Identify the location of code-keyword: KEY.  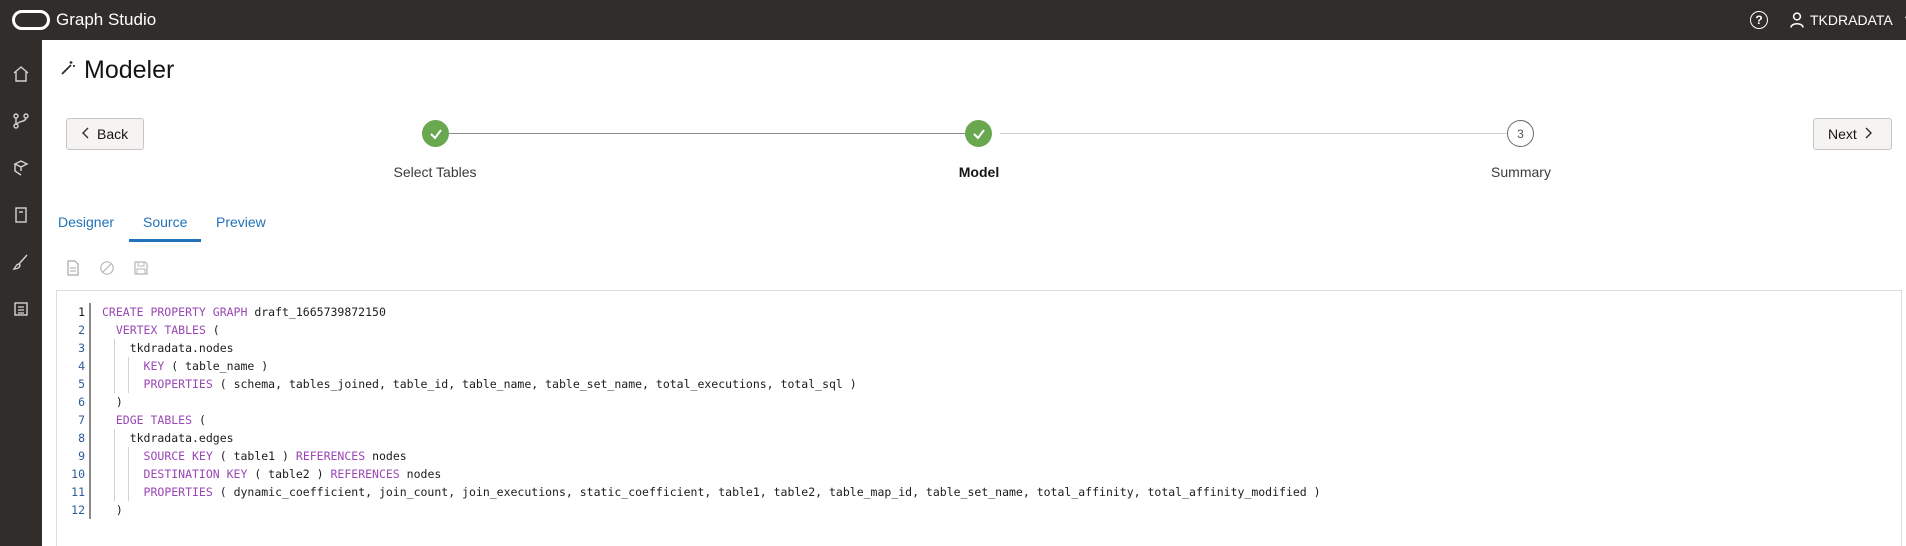
(154, 366).